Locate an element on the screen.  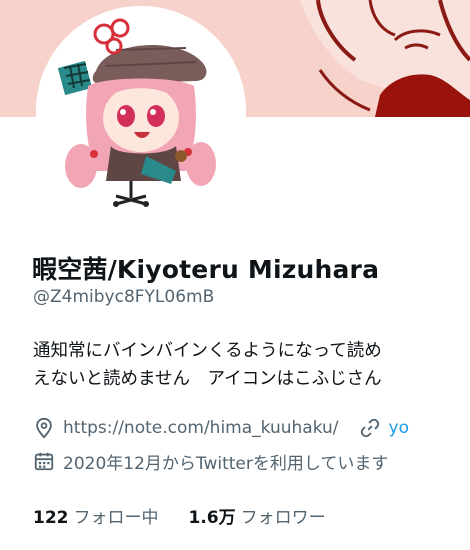
location-pin-icon is located at coordinates (44, 428).